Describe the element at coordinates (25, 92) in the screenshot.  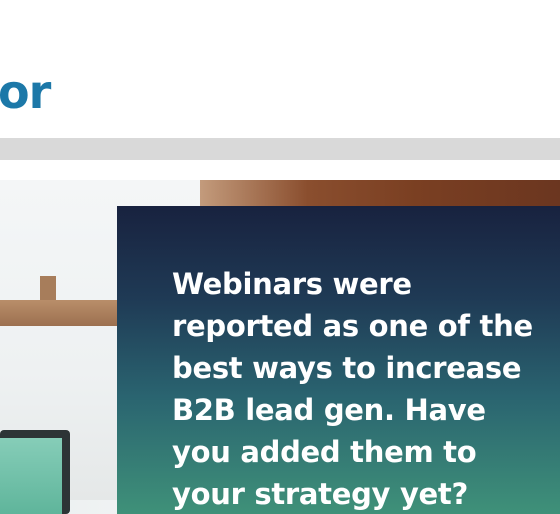
I see `site-logo: or` at that location.